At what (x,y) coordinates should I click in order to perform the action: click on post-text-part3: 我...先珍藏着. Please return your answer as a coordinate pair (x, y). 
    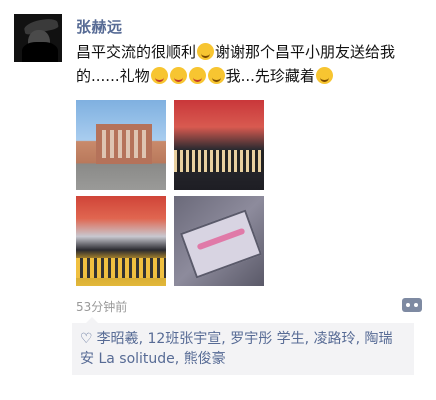
    Looking at the image, I should click on (270, 76).